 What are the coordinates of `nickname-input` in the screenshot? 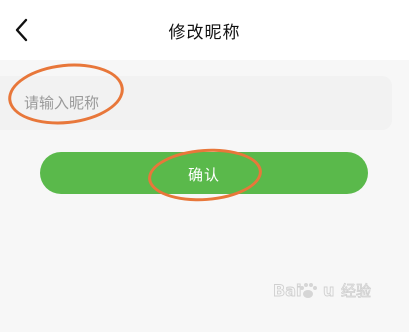 It's located at (194, 103).